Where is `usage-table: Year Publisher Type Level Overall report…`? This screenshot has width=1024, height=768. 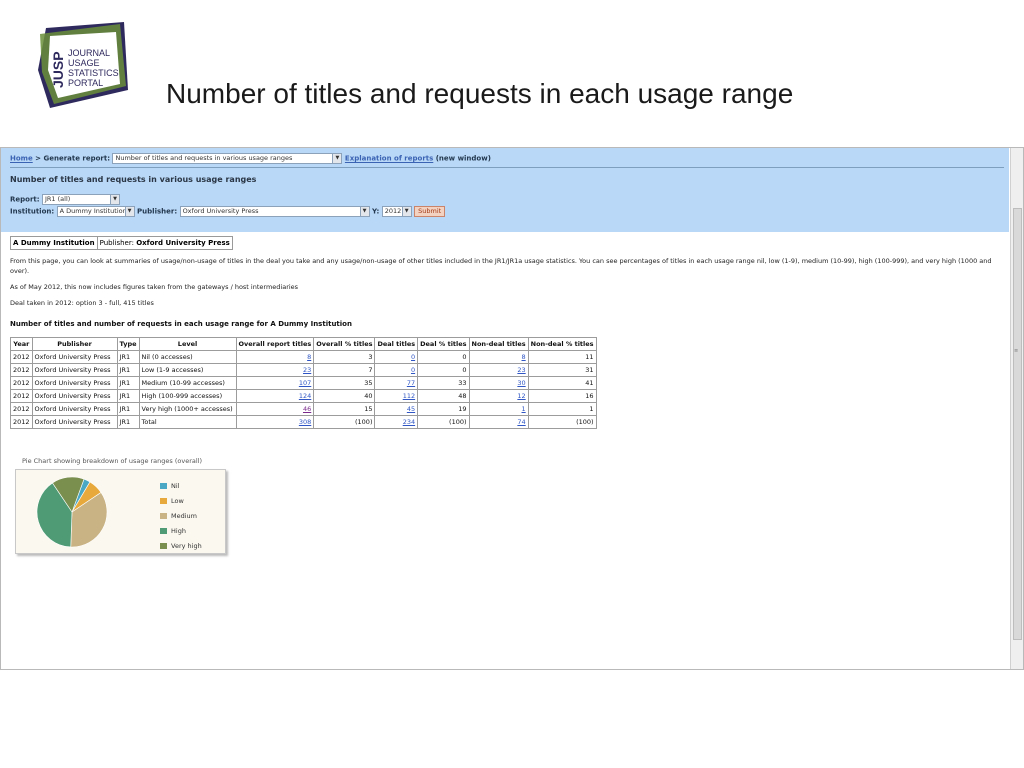 usage-table: Year Publisher Type Level Overall report… is located at coordinates (303, 383).